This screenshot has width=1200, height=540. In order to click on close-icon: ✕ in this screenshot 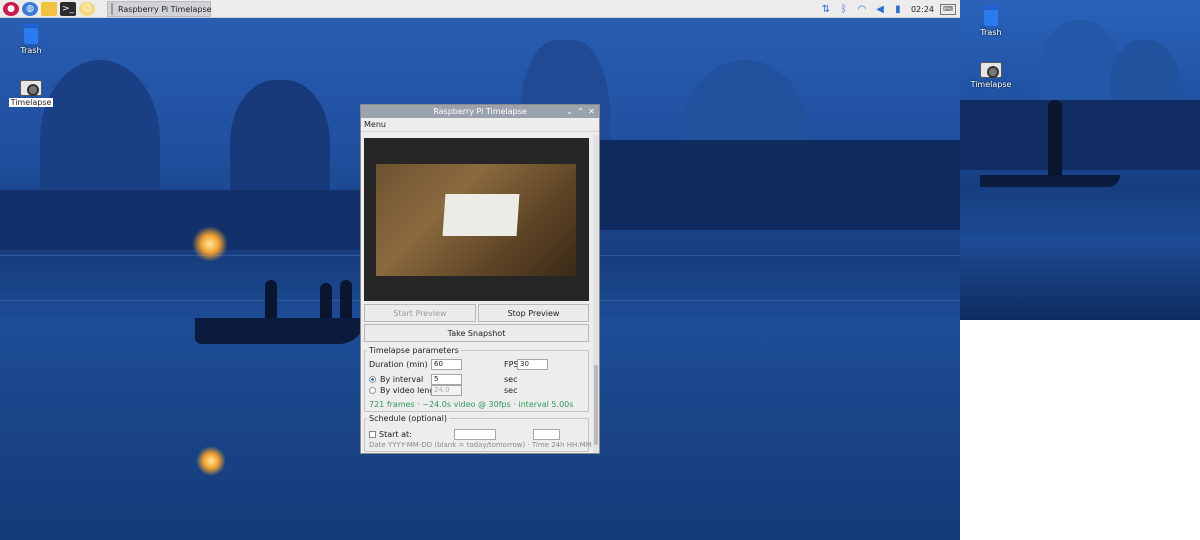, I will do `click(591, 111)`.